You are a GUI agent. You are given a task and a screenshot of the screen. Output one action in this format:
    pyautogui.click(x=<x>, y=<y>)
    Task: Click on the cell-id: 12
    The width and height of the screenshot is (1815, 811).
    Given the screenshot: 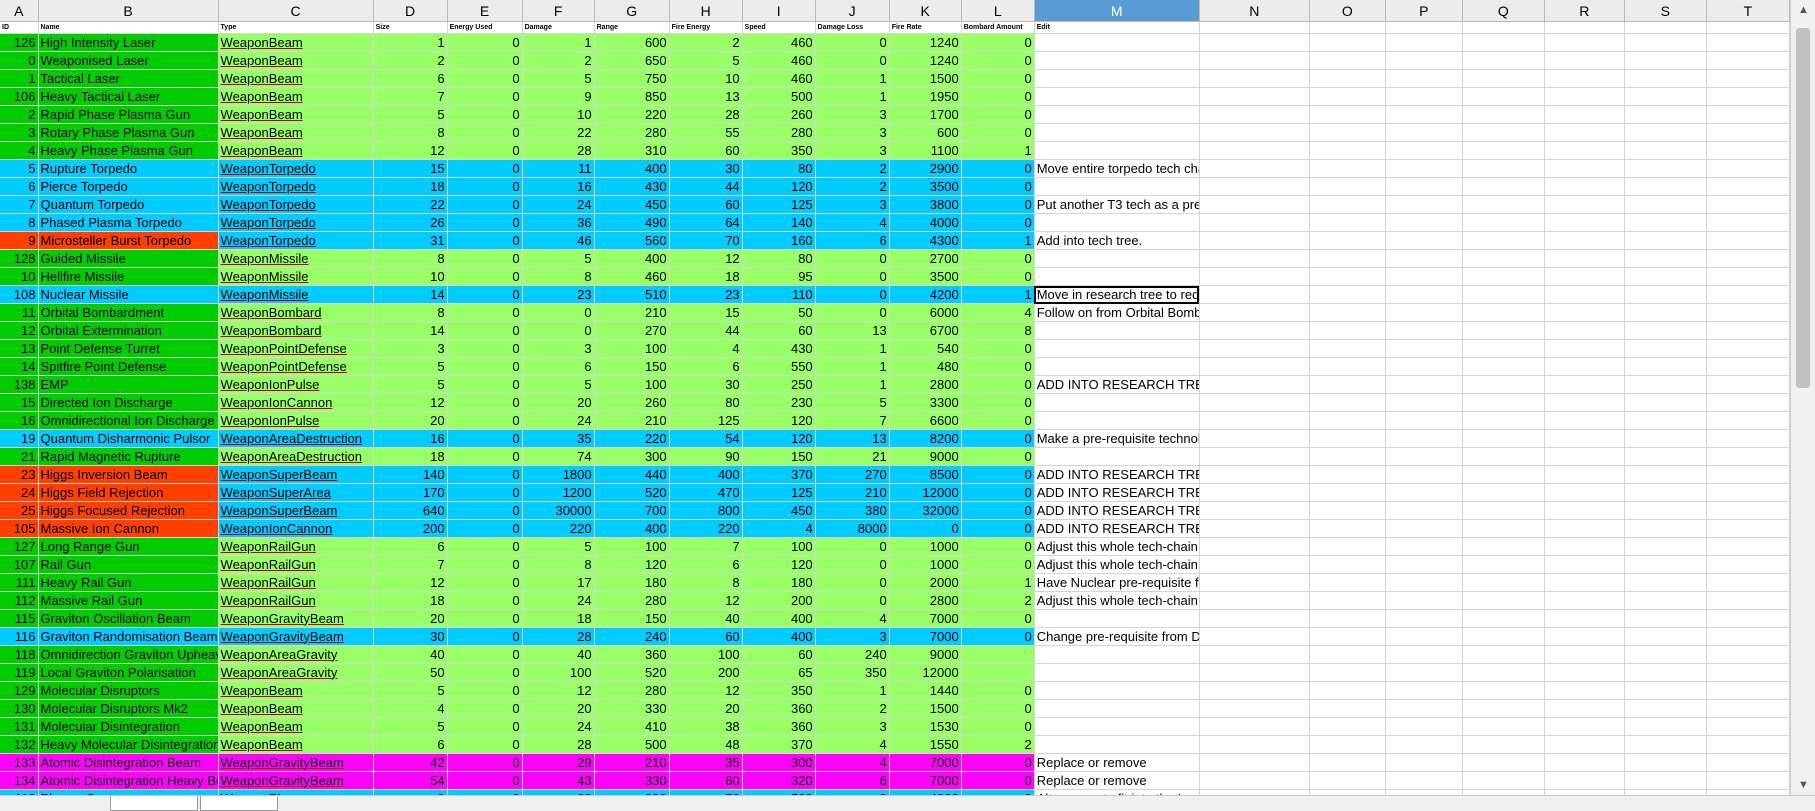 What is the action you would take?
    pyautogui.click(x=19, y=330)
    